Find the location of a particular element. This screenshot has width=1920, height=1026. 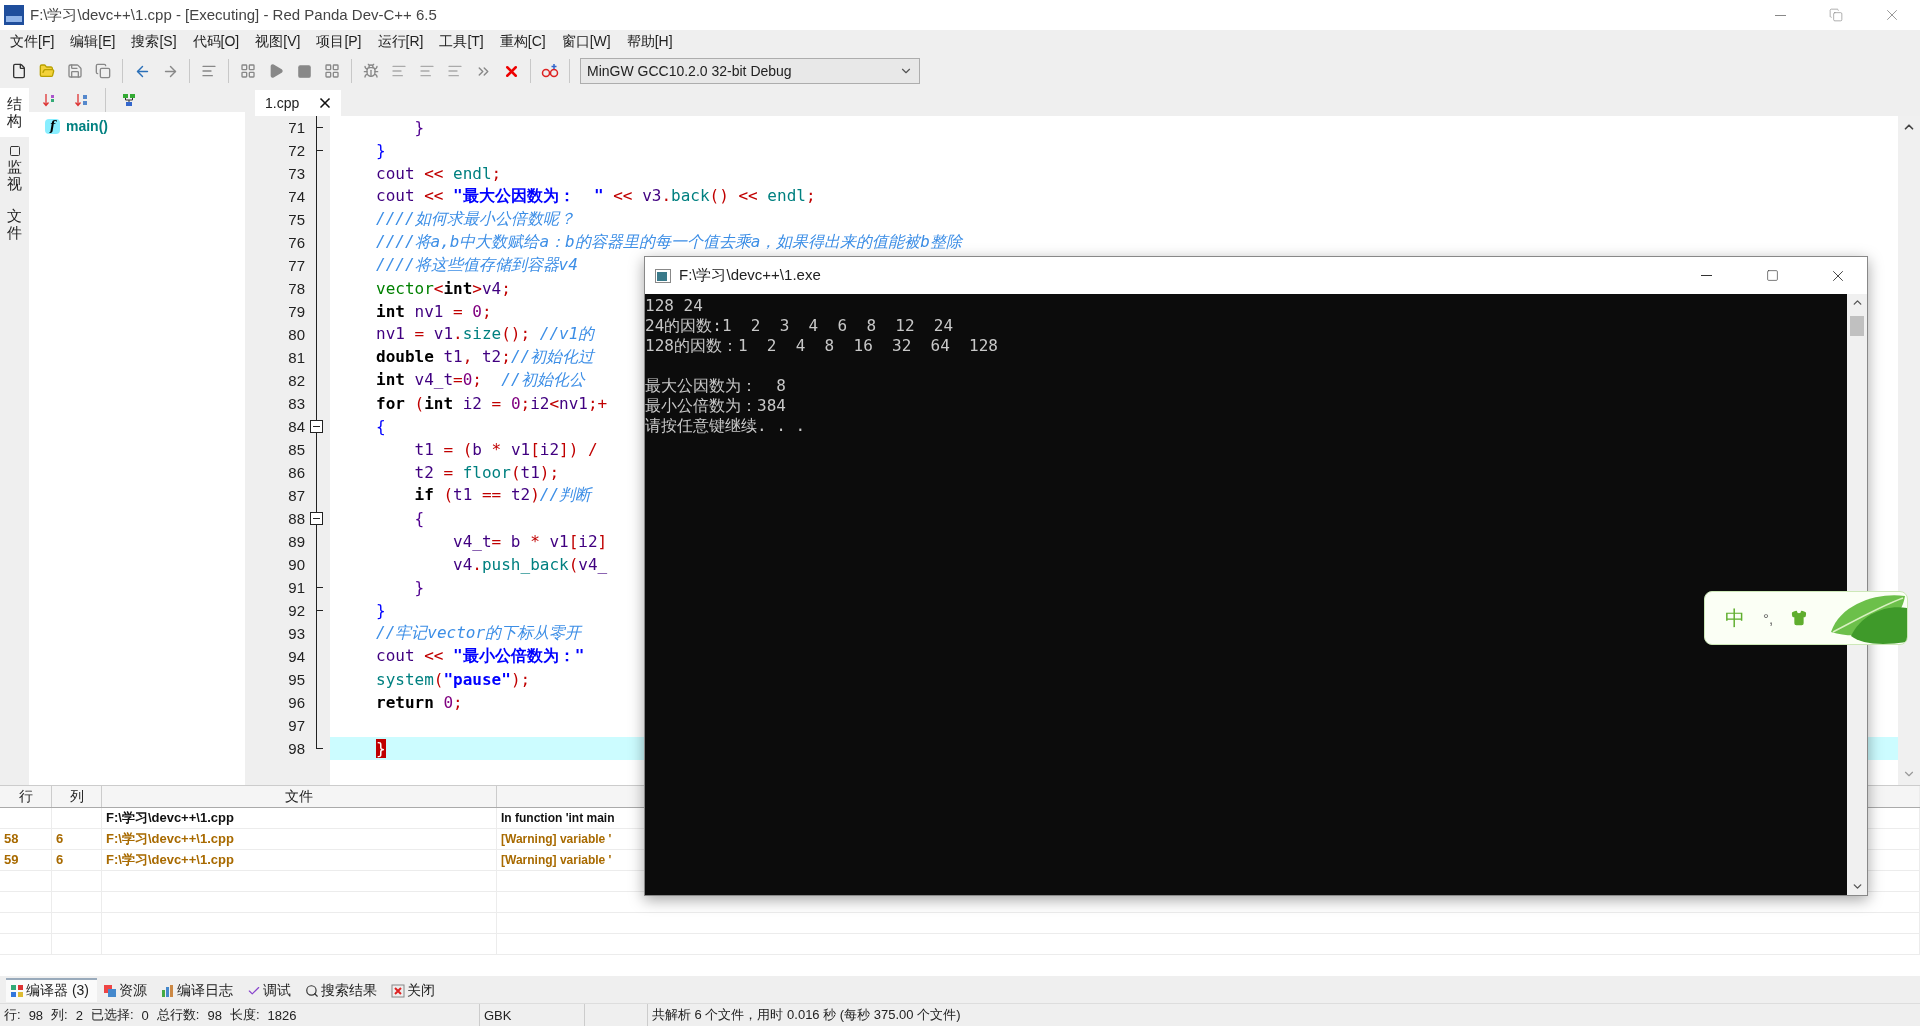

compiler-select: MinGW GCC10.2.0 32-bit Debug is located at coordinates (750, 71).